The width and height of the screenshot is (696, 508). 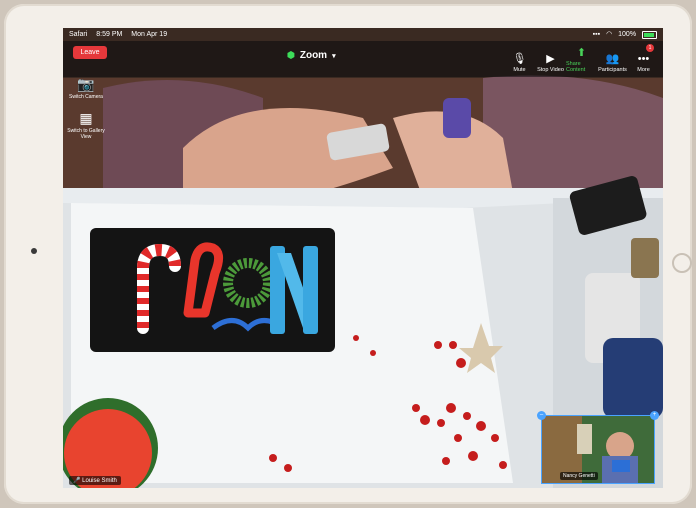 What do you see at coordinates (99, 481) in the screenshot?
I see `main-participant-name-text: Louise Smith` at bounding box center [99, 481].